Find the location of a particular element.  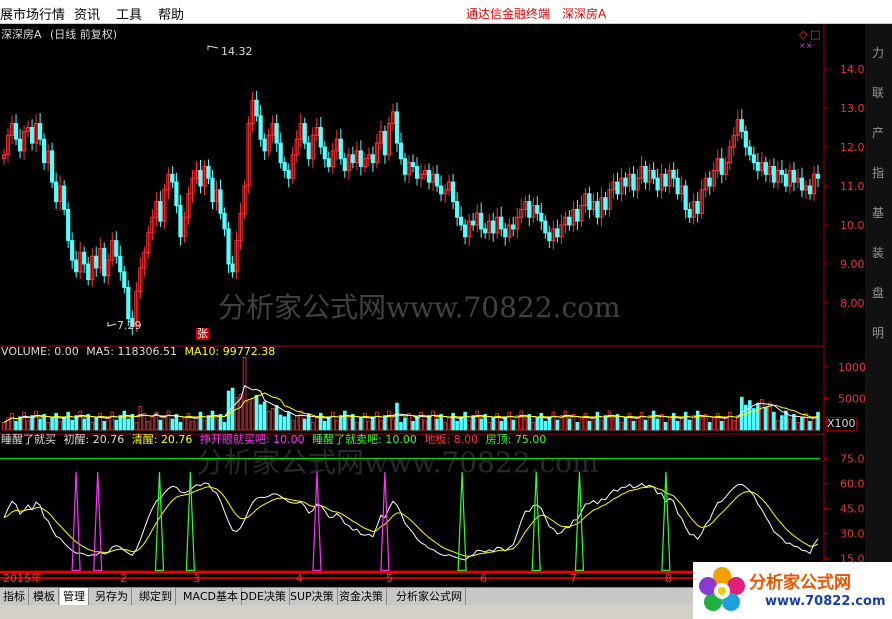

oscillator-line is located at coordinates (411, 521).